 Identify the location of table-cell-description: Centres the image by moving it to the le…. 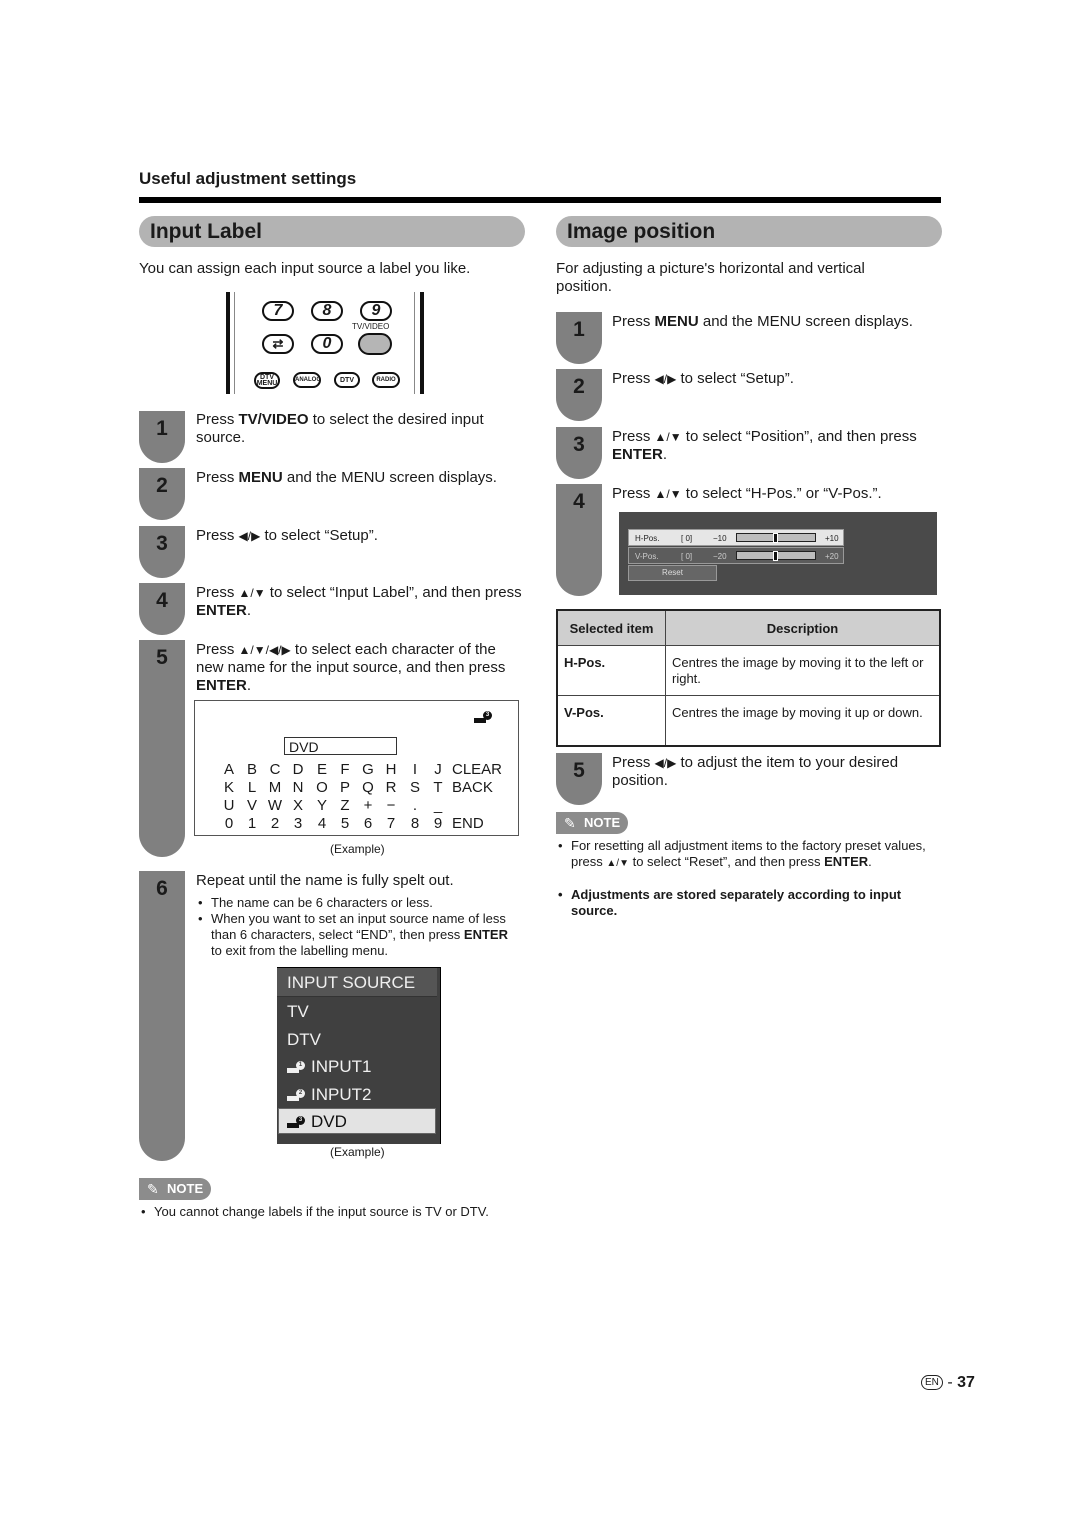
(803, 670).